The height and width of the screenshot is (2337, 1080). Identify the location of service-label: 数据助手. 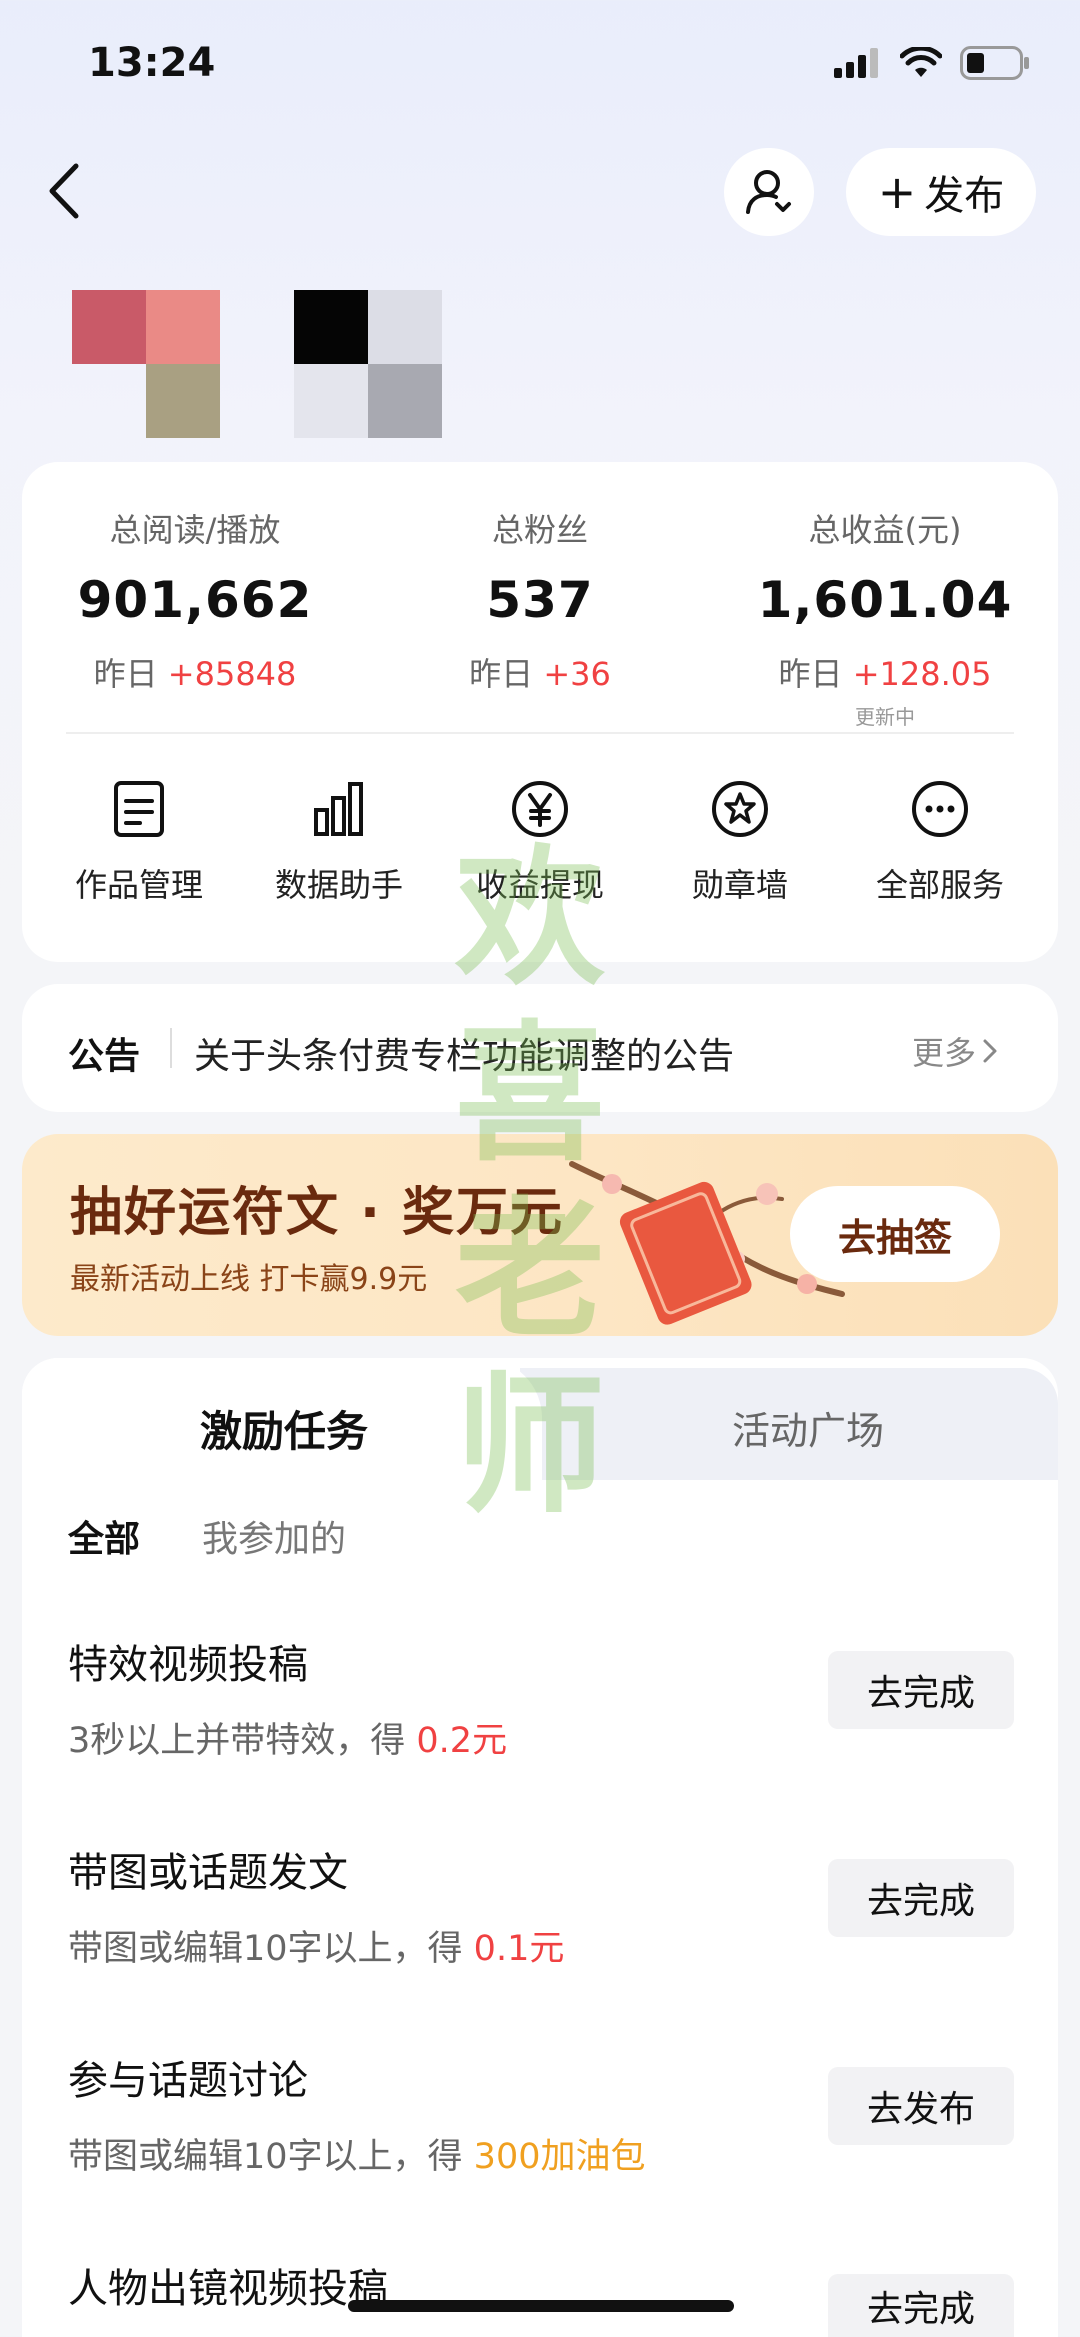
(338, 885).